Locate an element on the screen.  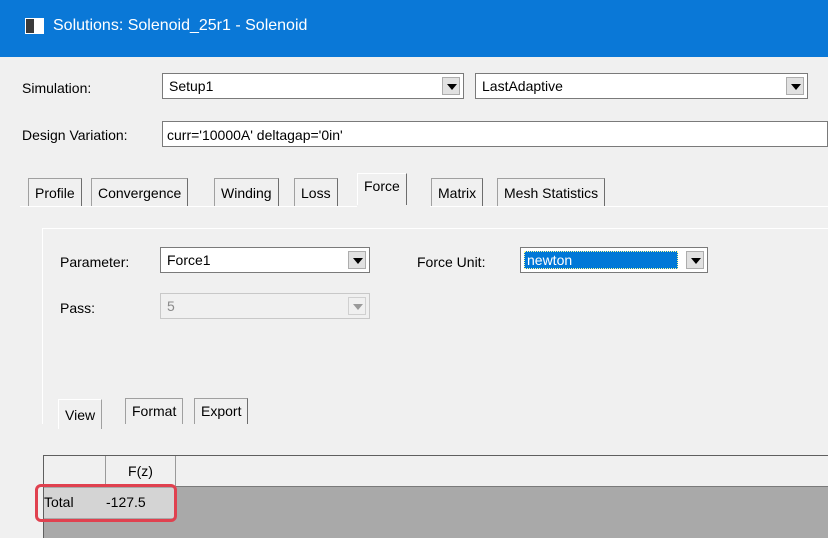
design-variation-value: curr='10000A' deltagap='0in' is located at coordinates (255, 135).